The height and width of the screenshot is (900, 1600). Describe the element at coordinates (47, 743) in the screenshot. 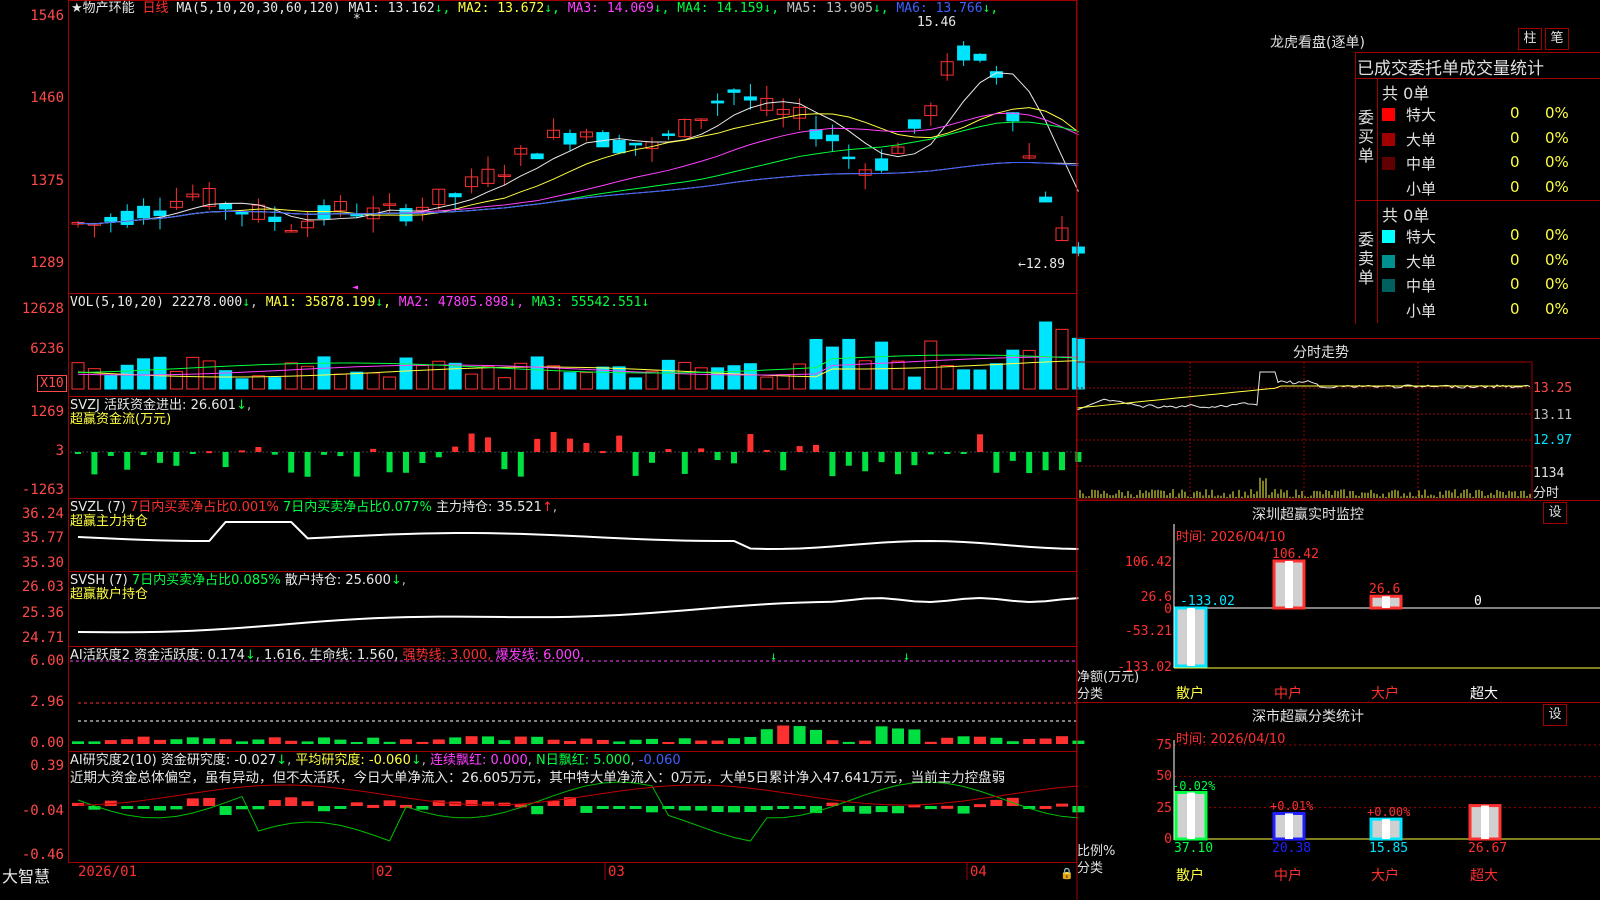

I see `ai1-ytick-3: 0.00` at that location.